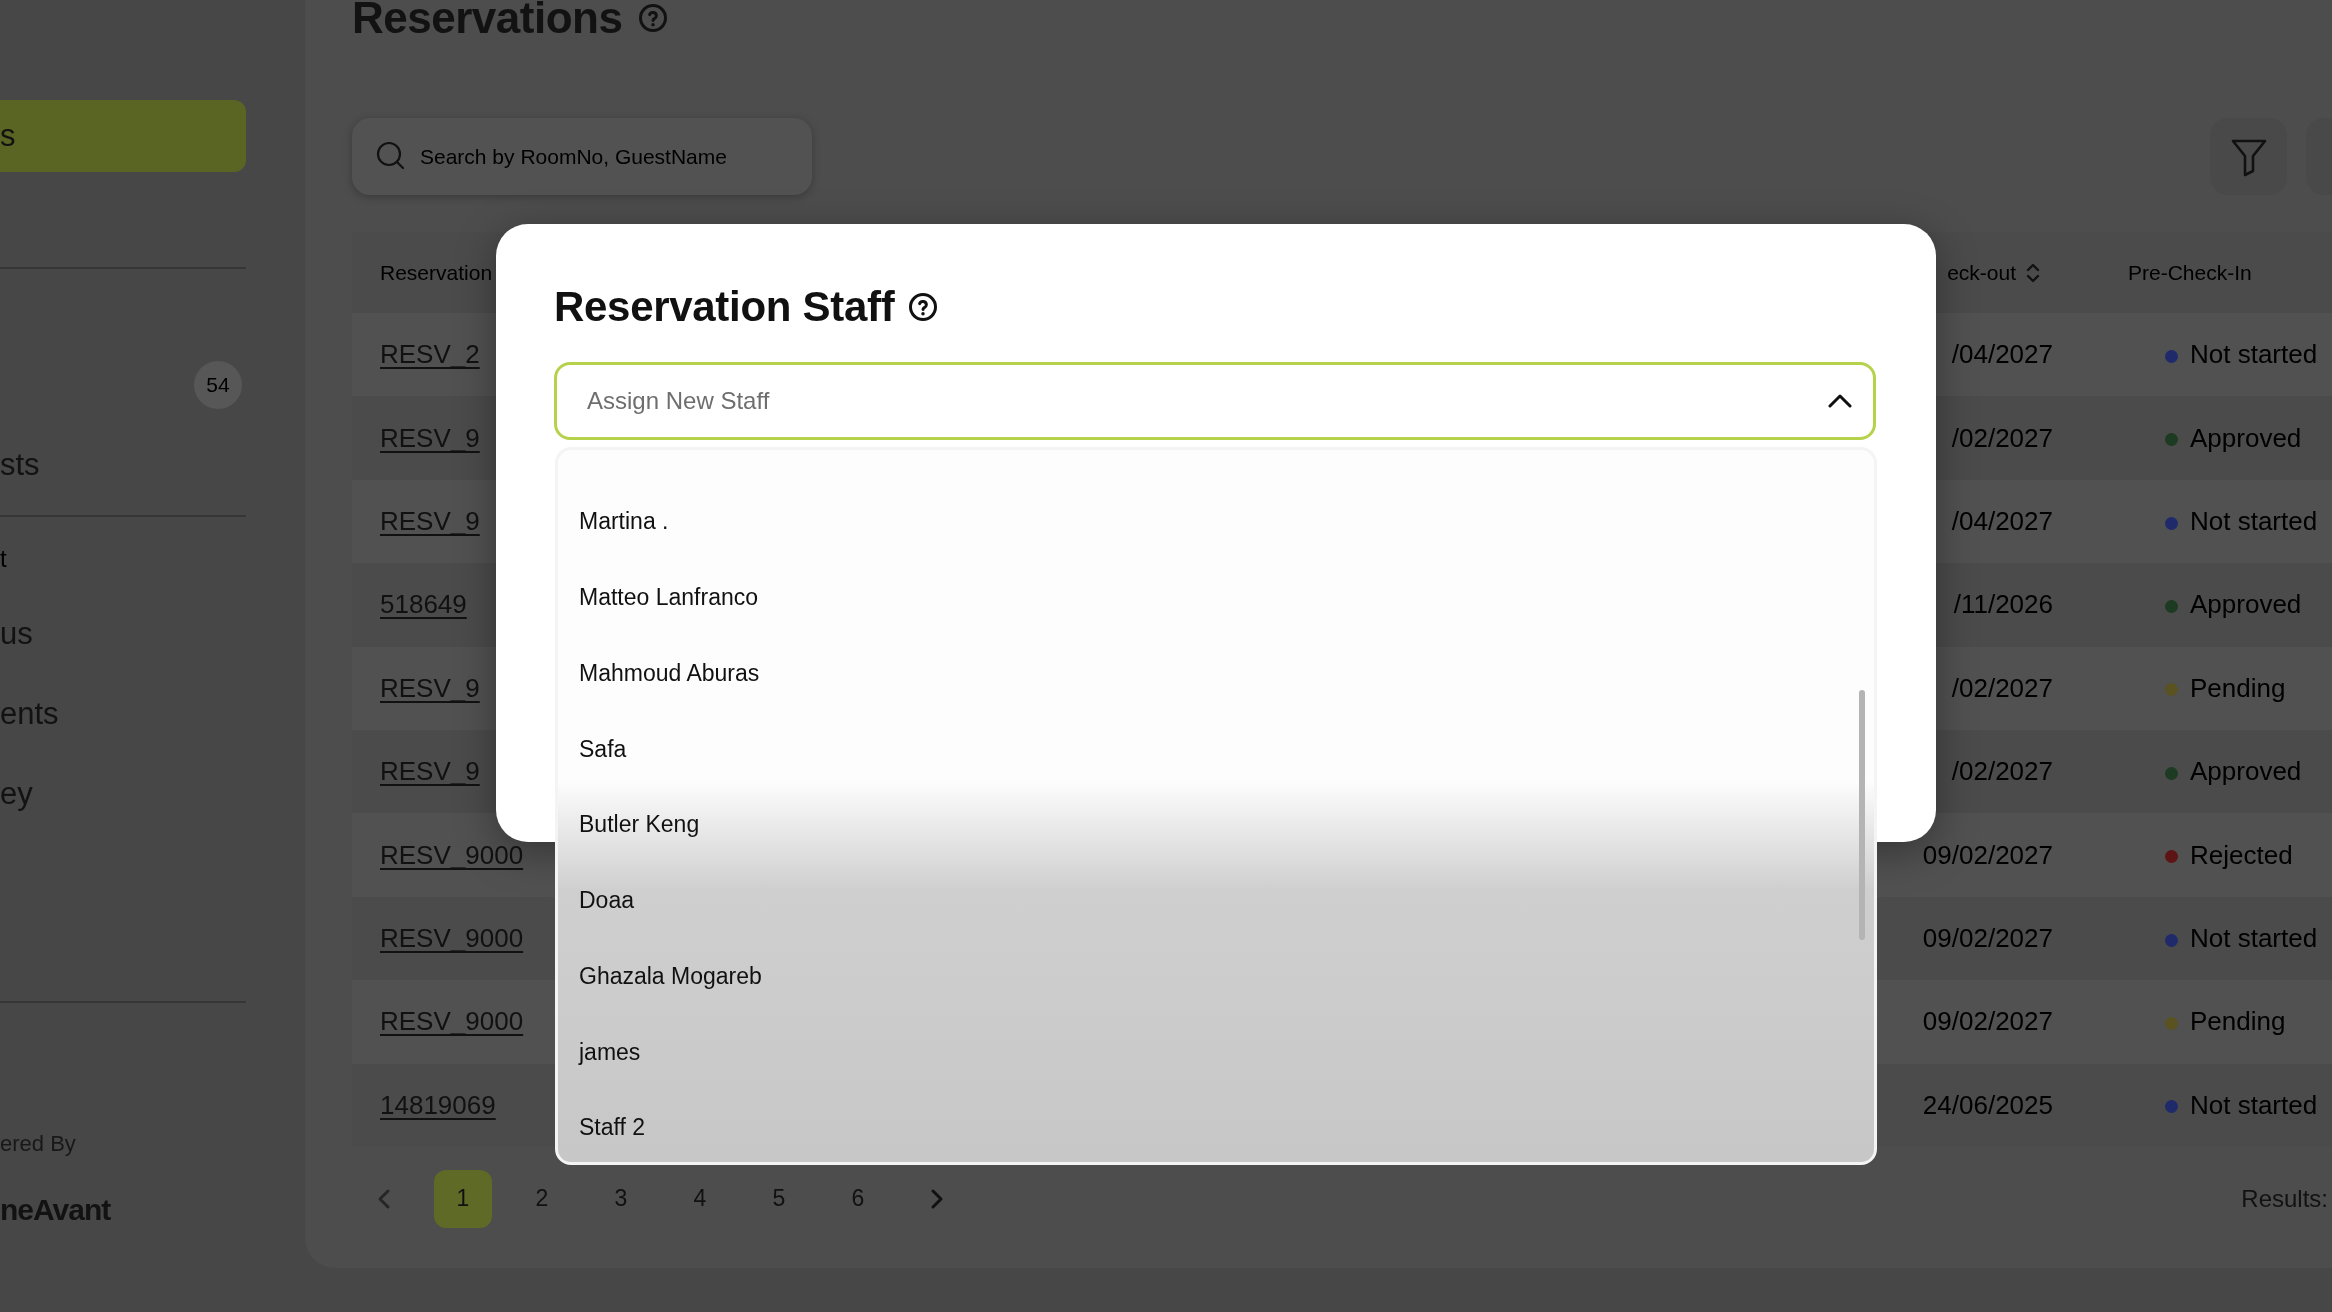 This screenshot has width=2332, height=1312. Describe the element at coordinates (1216, 825) in the screenshot. I see `dropdown-option: Butler Keng` at that location.